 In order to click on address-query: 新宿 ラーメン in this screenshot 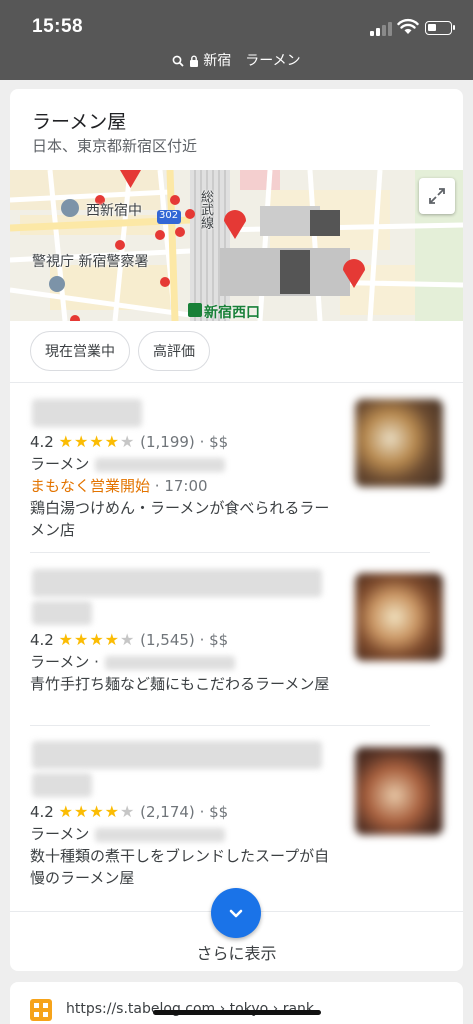, I will do `click(252, 61)`.